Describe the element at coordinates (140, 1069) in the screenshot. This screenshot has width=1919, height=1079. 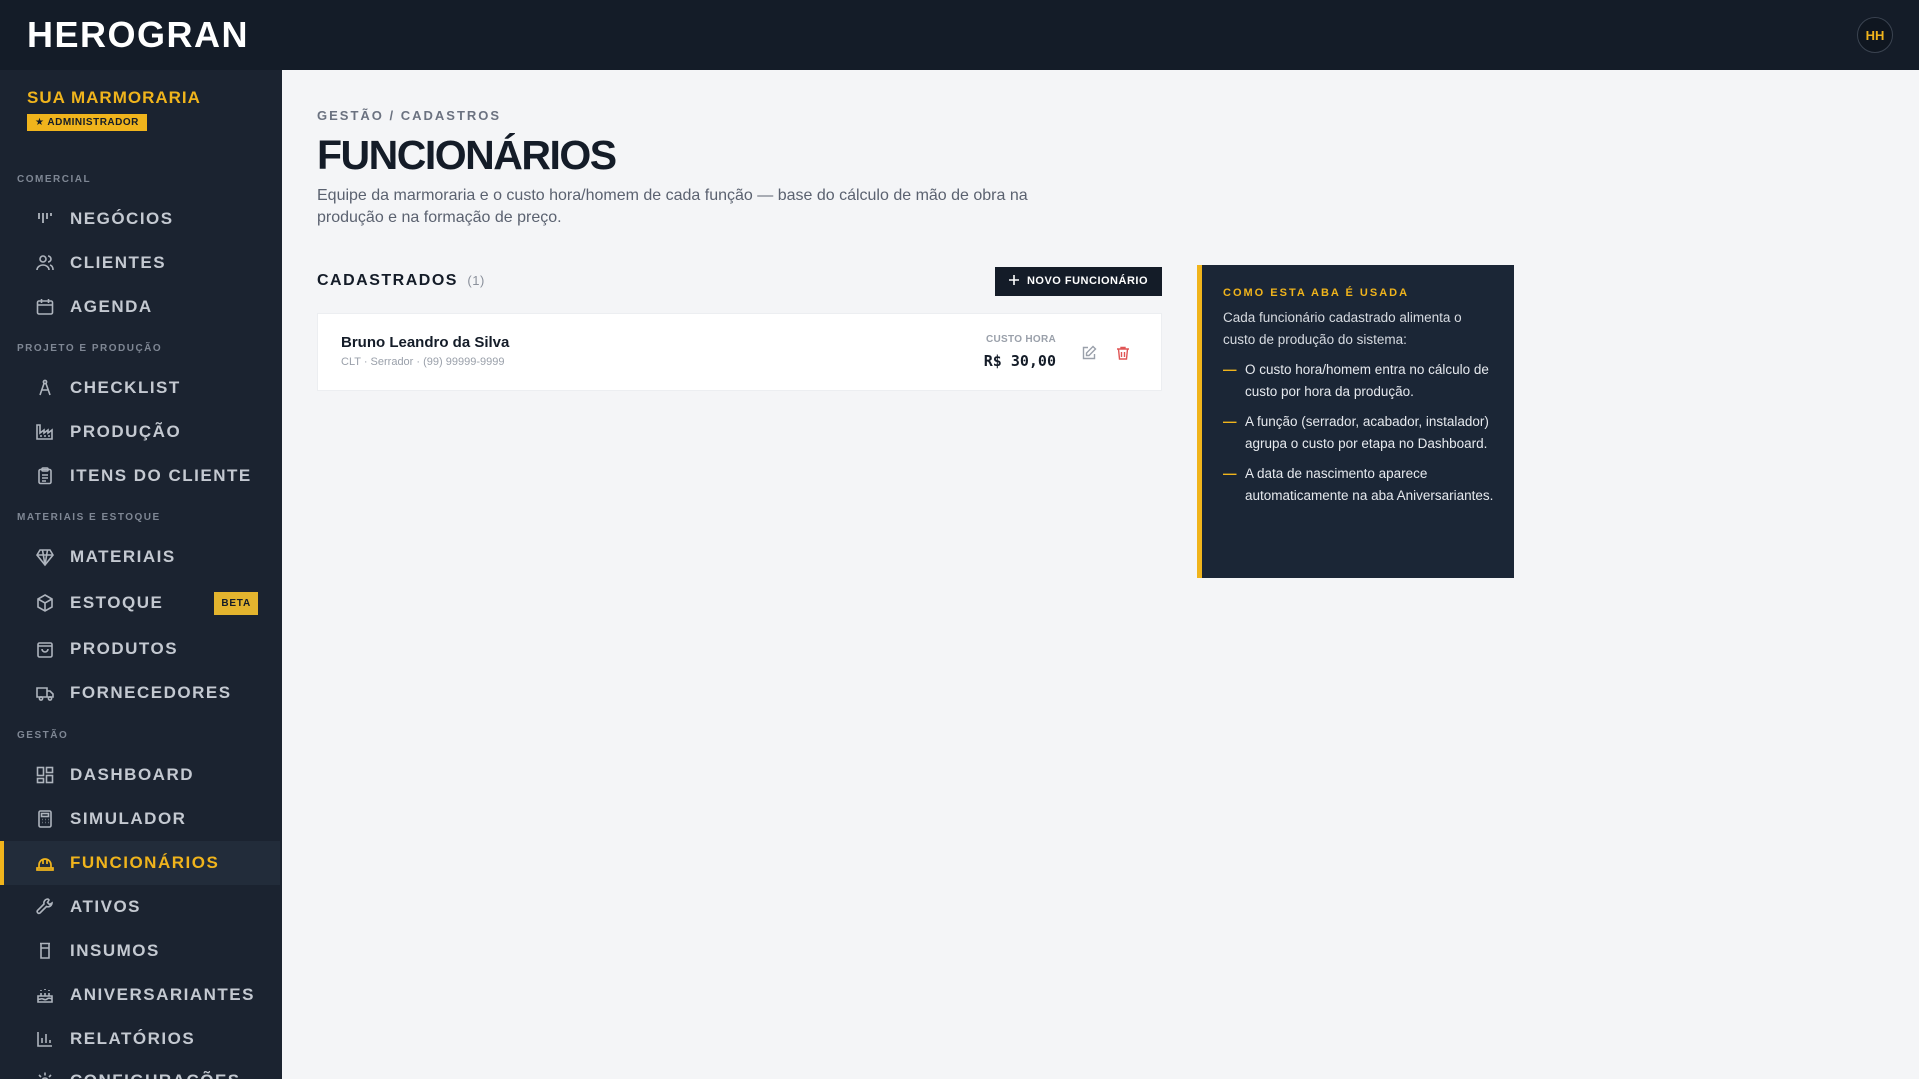
I see `sidebar-item-configuracoes: CONFIGURAÇÕES` at that location.